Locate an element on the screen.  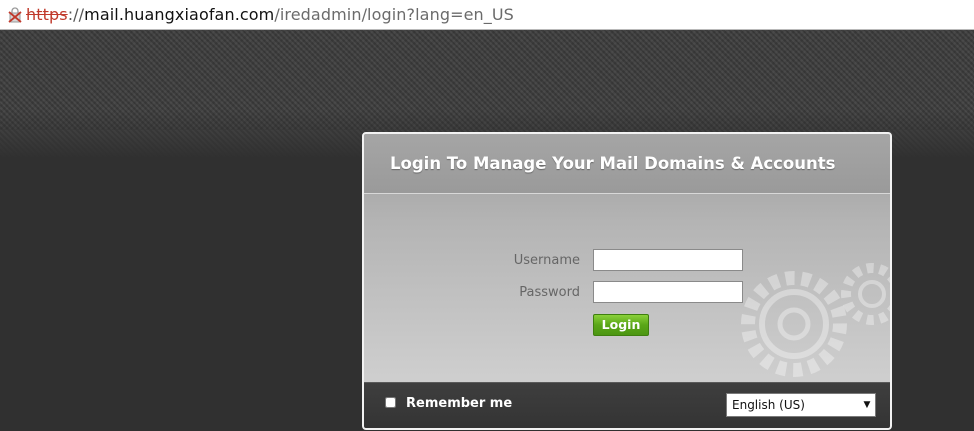
dropdown-arrow-icon: ▼ is located at coordinates (867, 405).